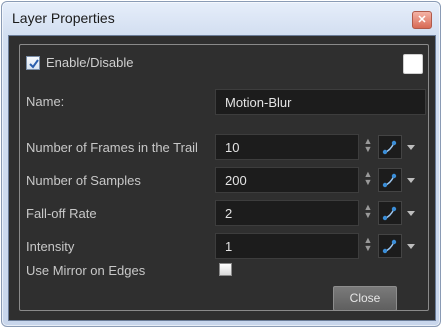 The height and width of the screenshot is (328, 442). What do you see at coordinates (90, 62) in the screenshot?
I see `enable-label: Enable/Disable` at bounding box center [90, 62].